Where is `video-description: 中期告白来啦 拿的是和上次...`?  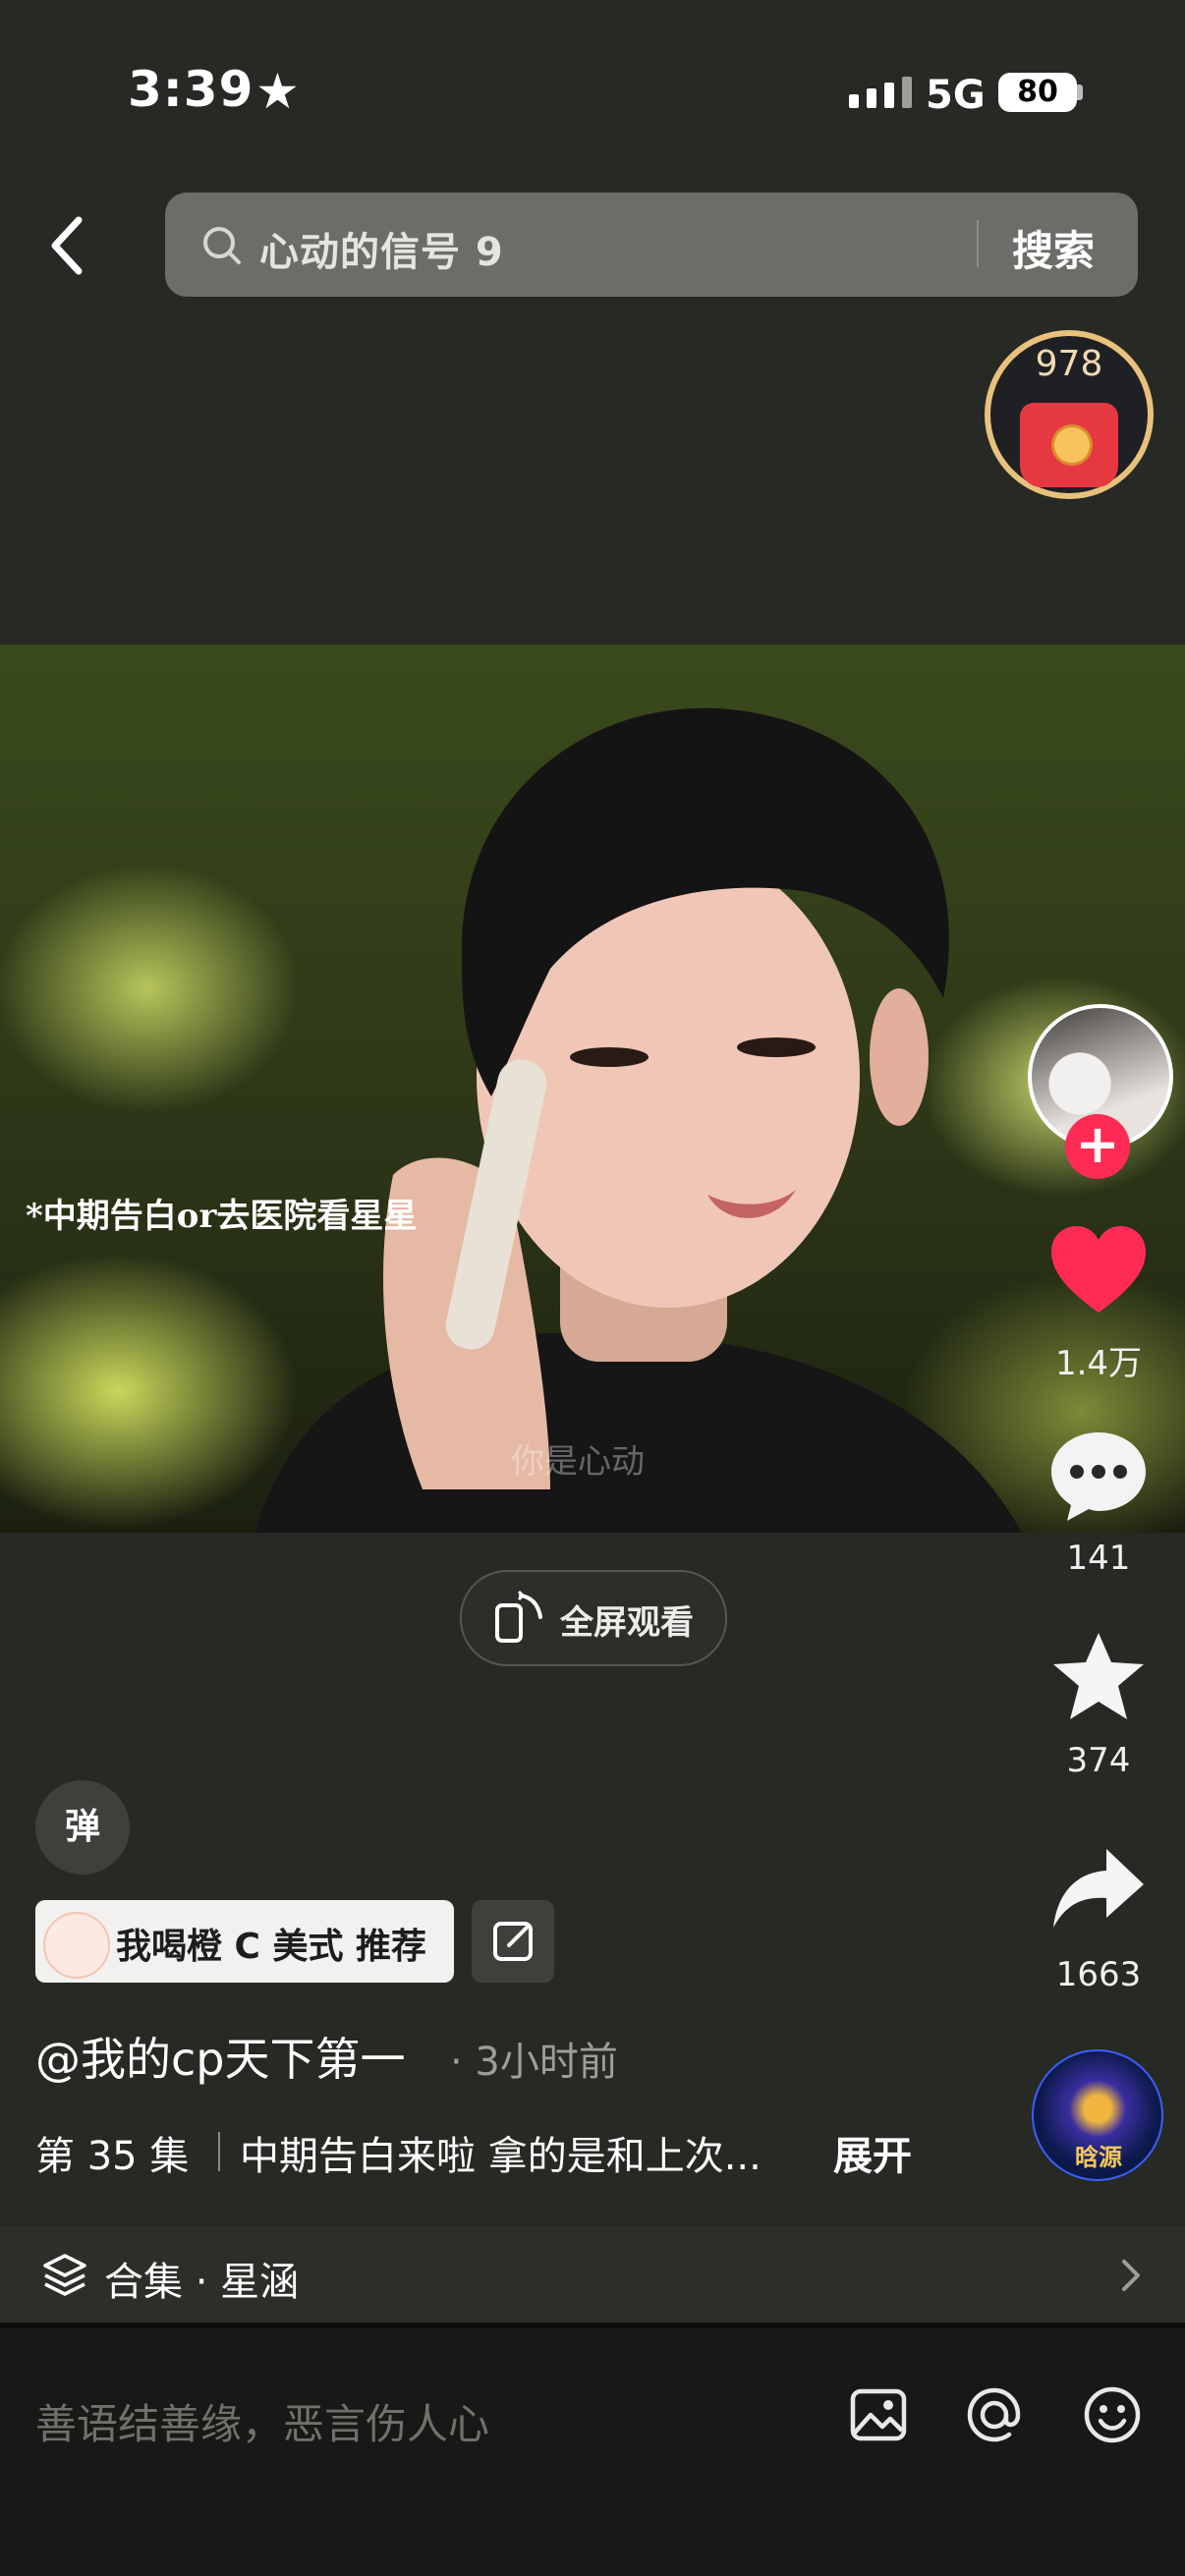 video-description: 中期告白来啦 拿的是和上次... is located at coordinates (501, 2156).